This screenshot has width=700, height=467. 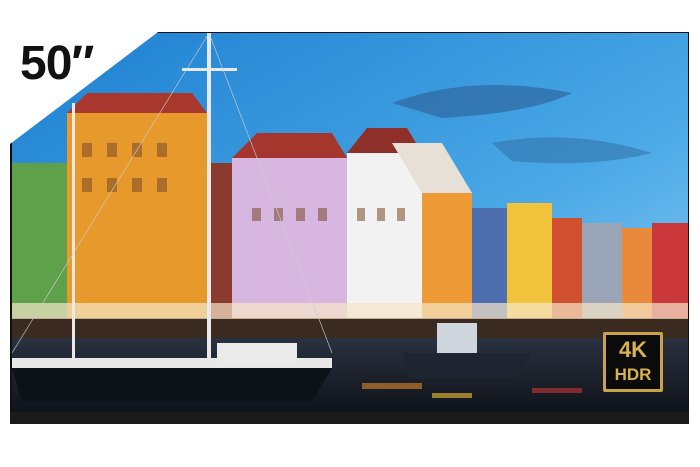 I want to click on tv-bottom-bezel, so click(x=349, y=418).